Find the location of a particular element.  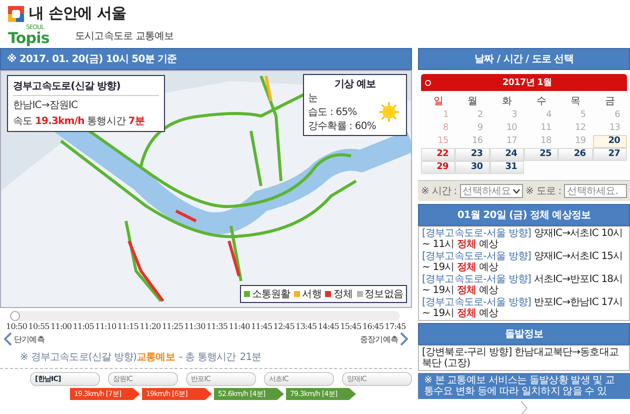

congestion-item: [경부고속도로-서울 방향] 서초IC→반포IC 18시 ~ 19시 정체 예상 is located at coordinates (524, 285).